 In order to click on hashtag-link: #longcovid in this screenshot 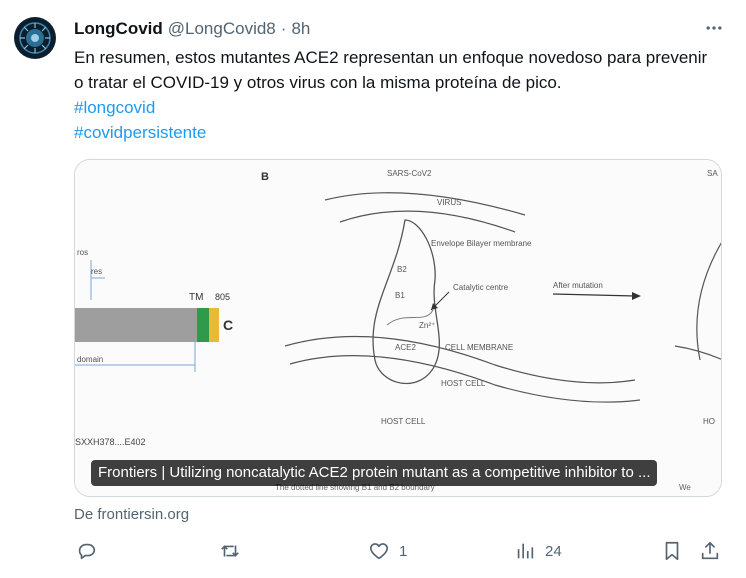, I will do `click(394, 107)`.